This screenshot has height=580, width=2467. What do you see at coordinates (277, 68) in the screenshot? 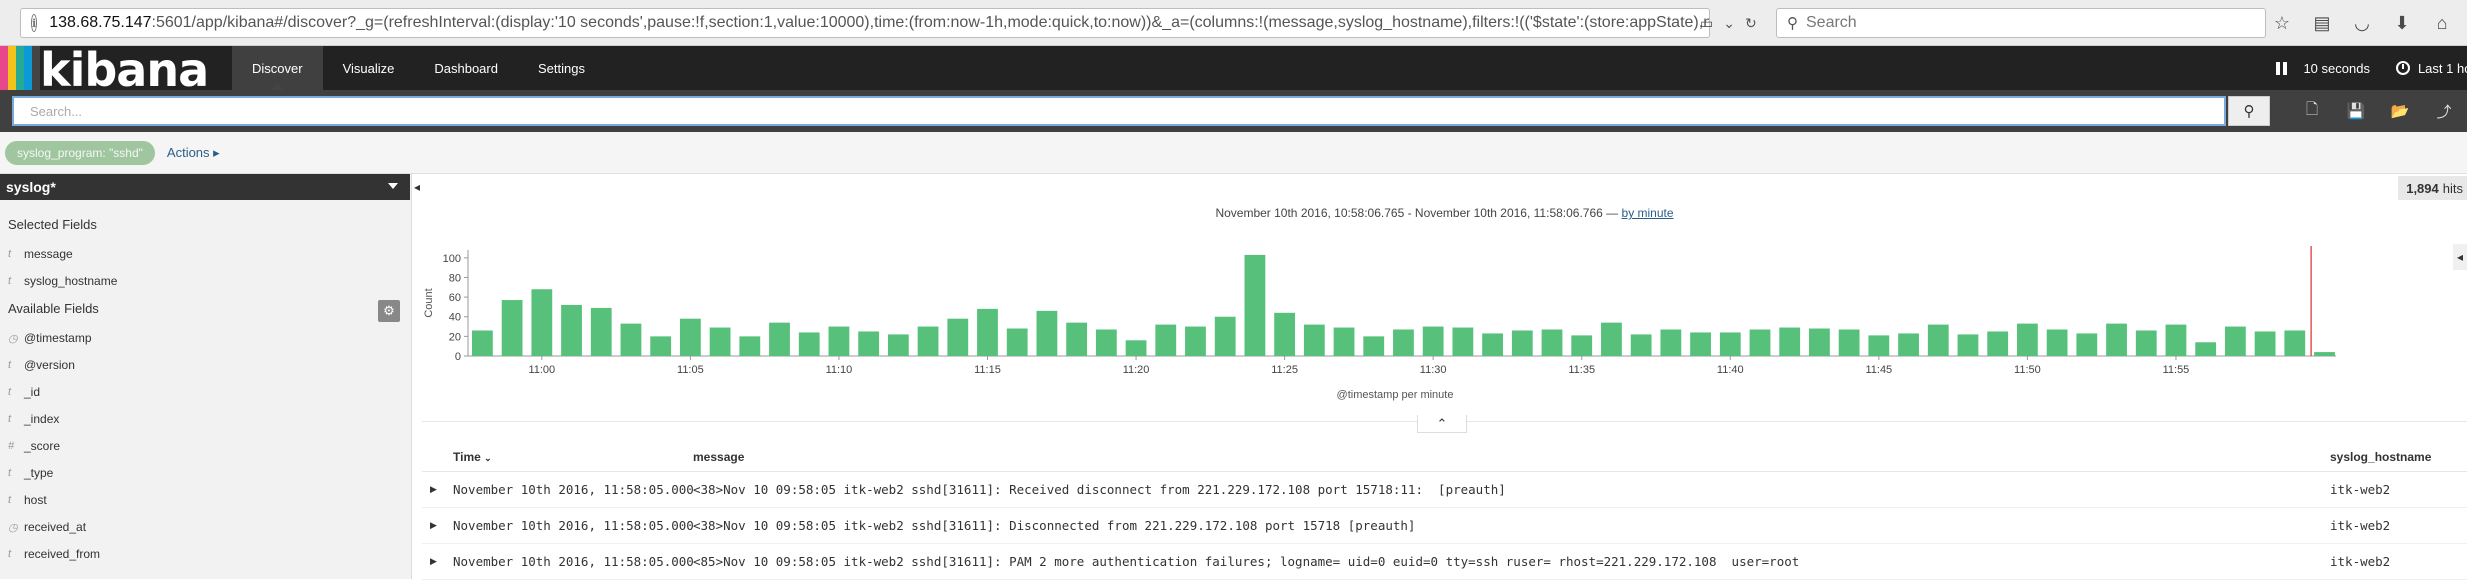
I see `tab-discover: Discover` at bounding box center [277, 68].